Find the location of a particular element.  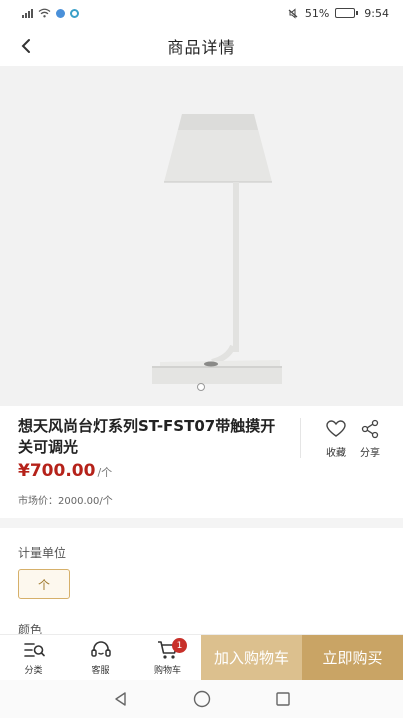

wifi-icon is located at coordinates (44, 13).